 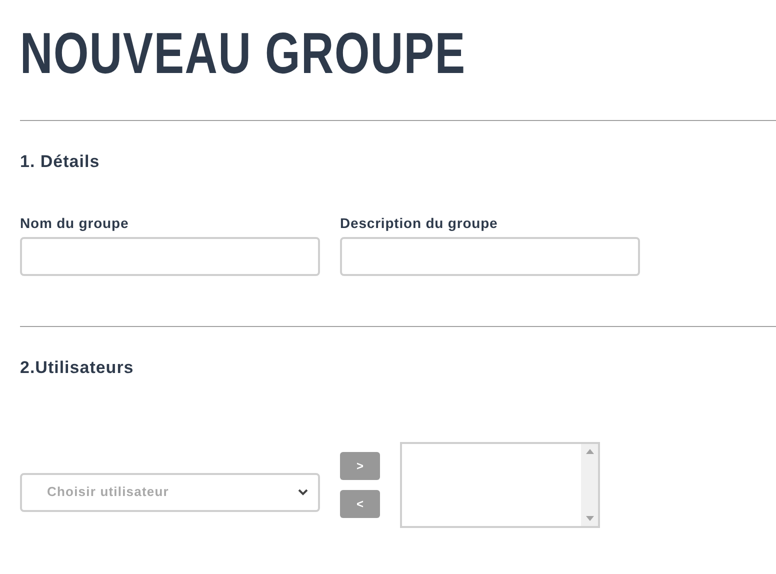 What do you see at coordinates (75, 222) in the screenshot?
I see `field-label: Nom du groupe` at bounding box center [75, 222].